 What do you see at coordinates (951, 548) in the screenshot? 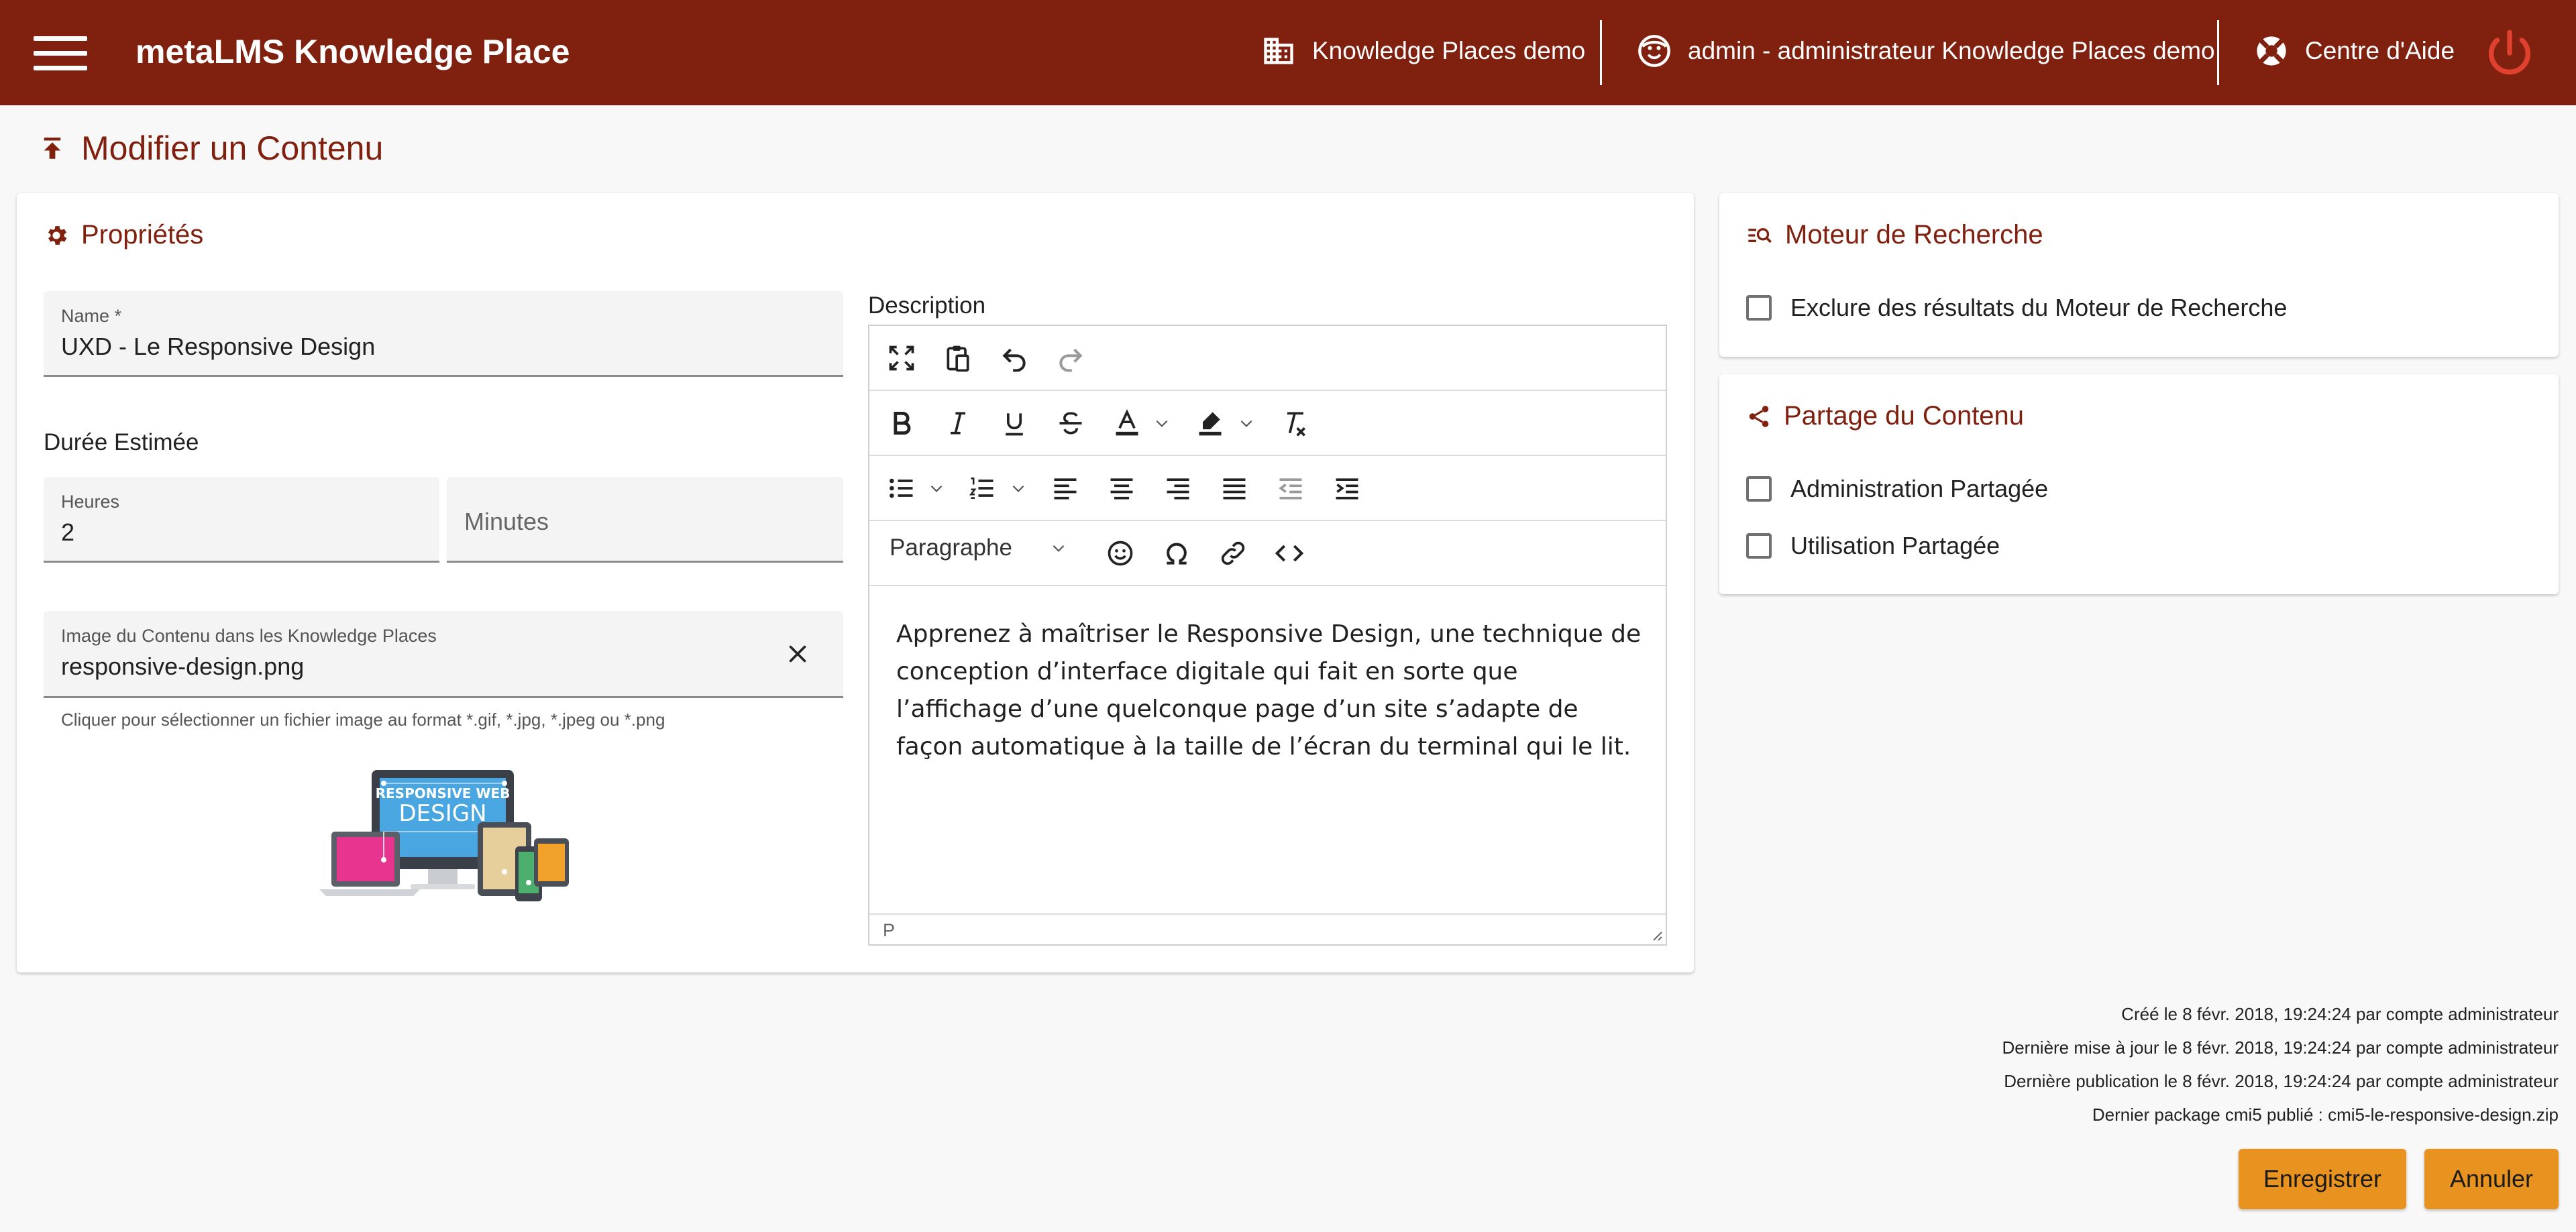
I see `block-format-value: Paragraphe` at bounding box center [951, 548].